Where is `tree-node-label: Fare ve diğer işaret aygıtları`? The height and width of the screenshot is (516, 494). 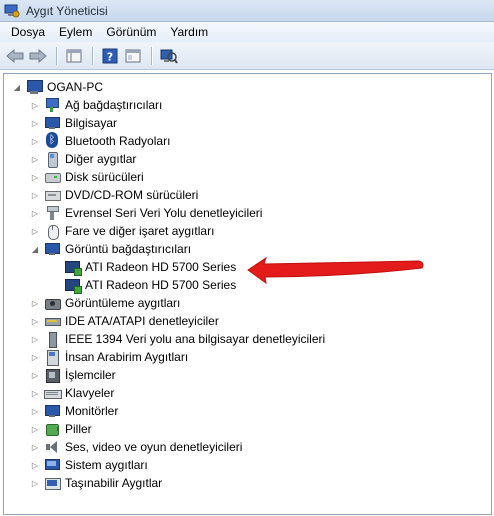 tree-node-label: Fare ve diğer işaret aygıtları is located at coordinates (140, 231).